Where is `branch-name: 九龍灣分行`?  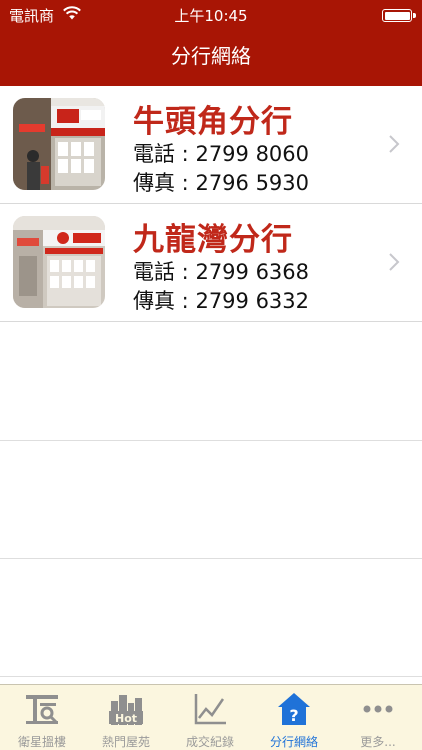 branch-name: 九龍灣分行 is located at coordinates (213, 240).